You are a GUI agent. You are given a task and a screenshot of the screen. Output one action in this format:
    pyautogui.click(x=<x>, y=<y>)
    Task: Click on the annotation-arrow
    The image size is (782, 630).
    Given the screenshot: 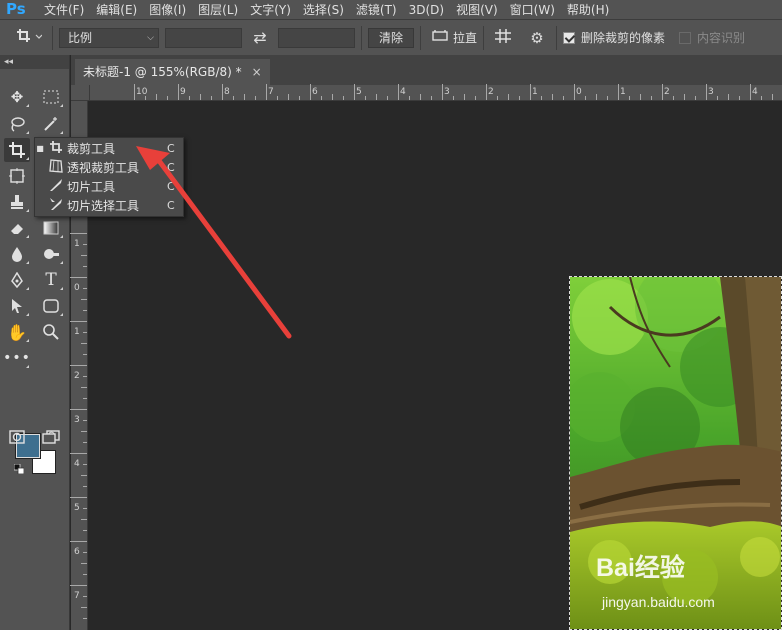 What is the action you would take?
    pyautogui.click(x=214, y=242)
    